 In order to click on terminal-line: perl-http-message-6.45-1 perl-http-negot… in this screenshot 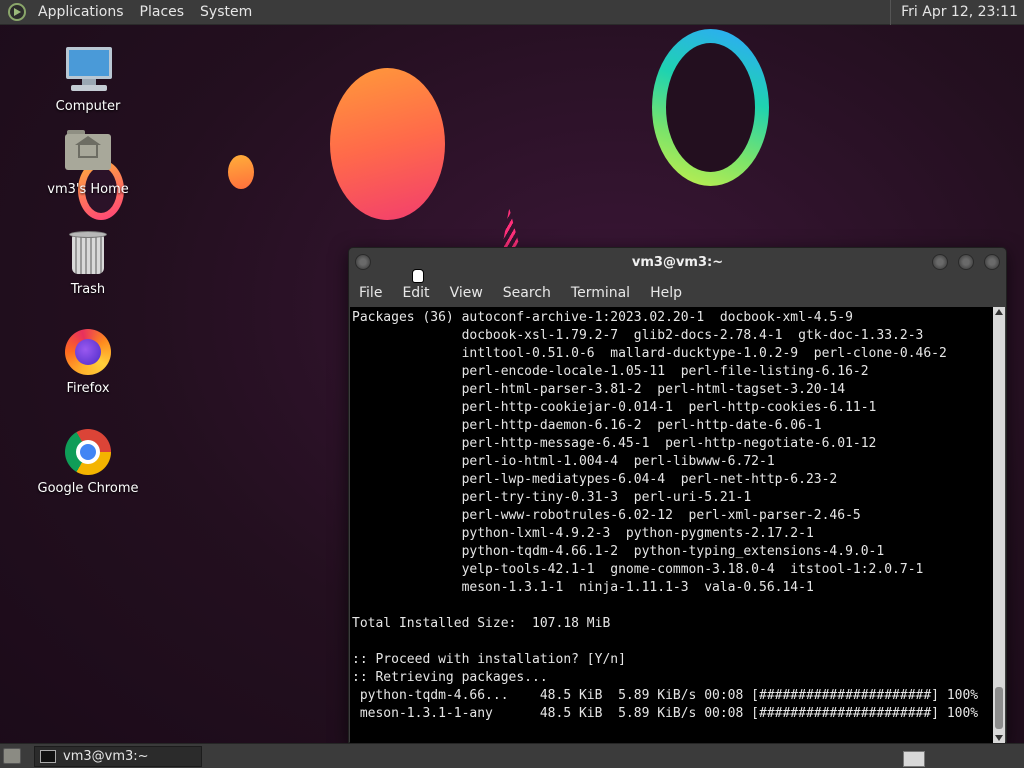, I will do `click(614, 443)`.